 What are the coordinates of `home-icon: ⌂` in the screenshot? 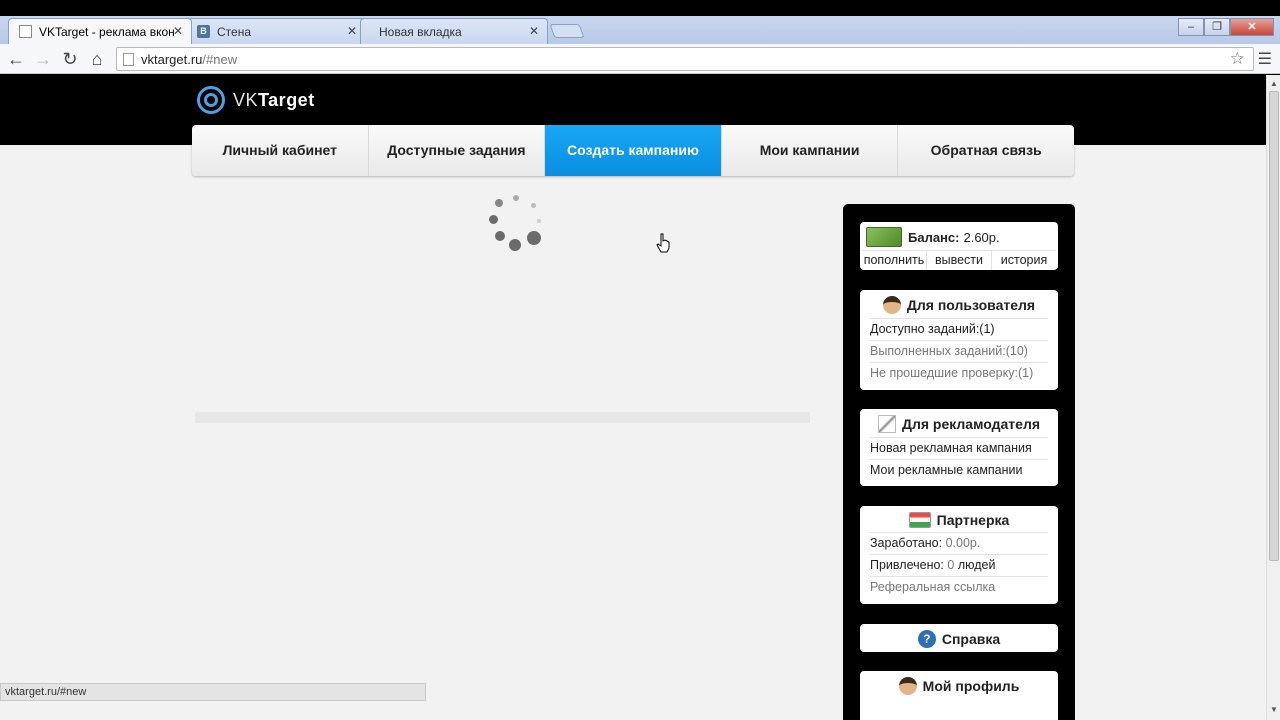 It's located at (97, 59).